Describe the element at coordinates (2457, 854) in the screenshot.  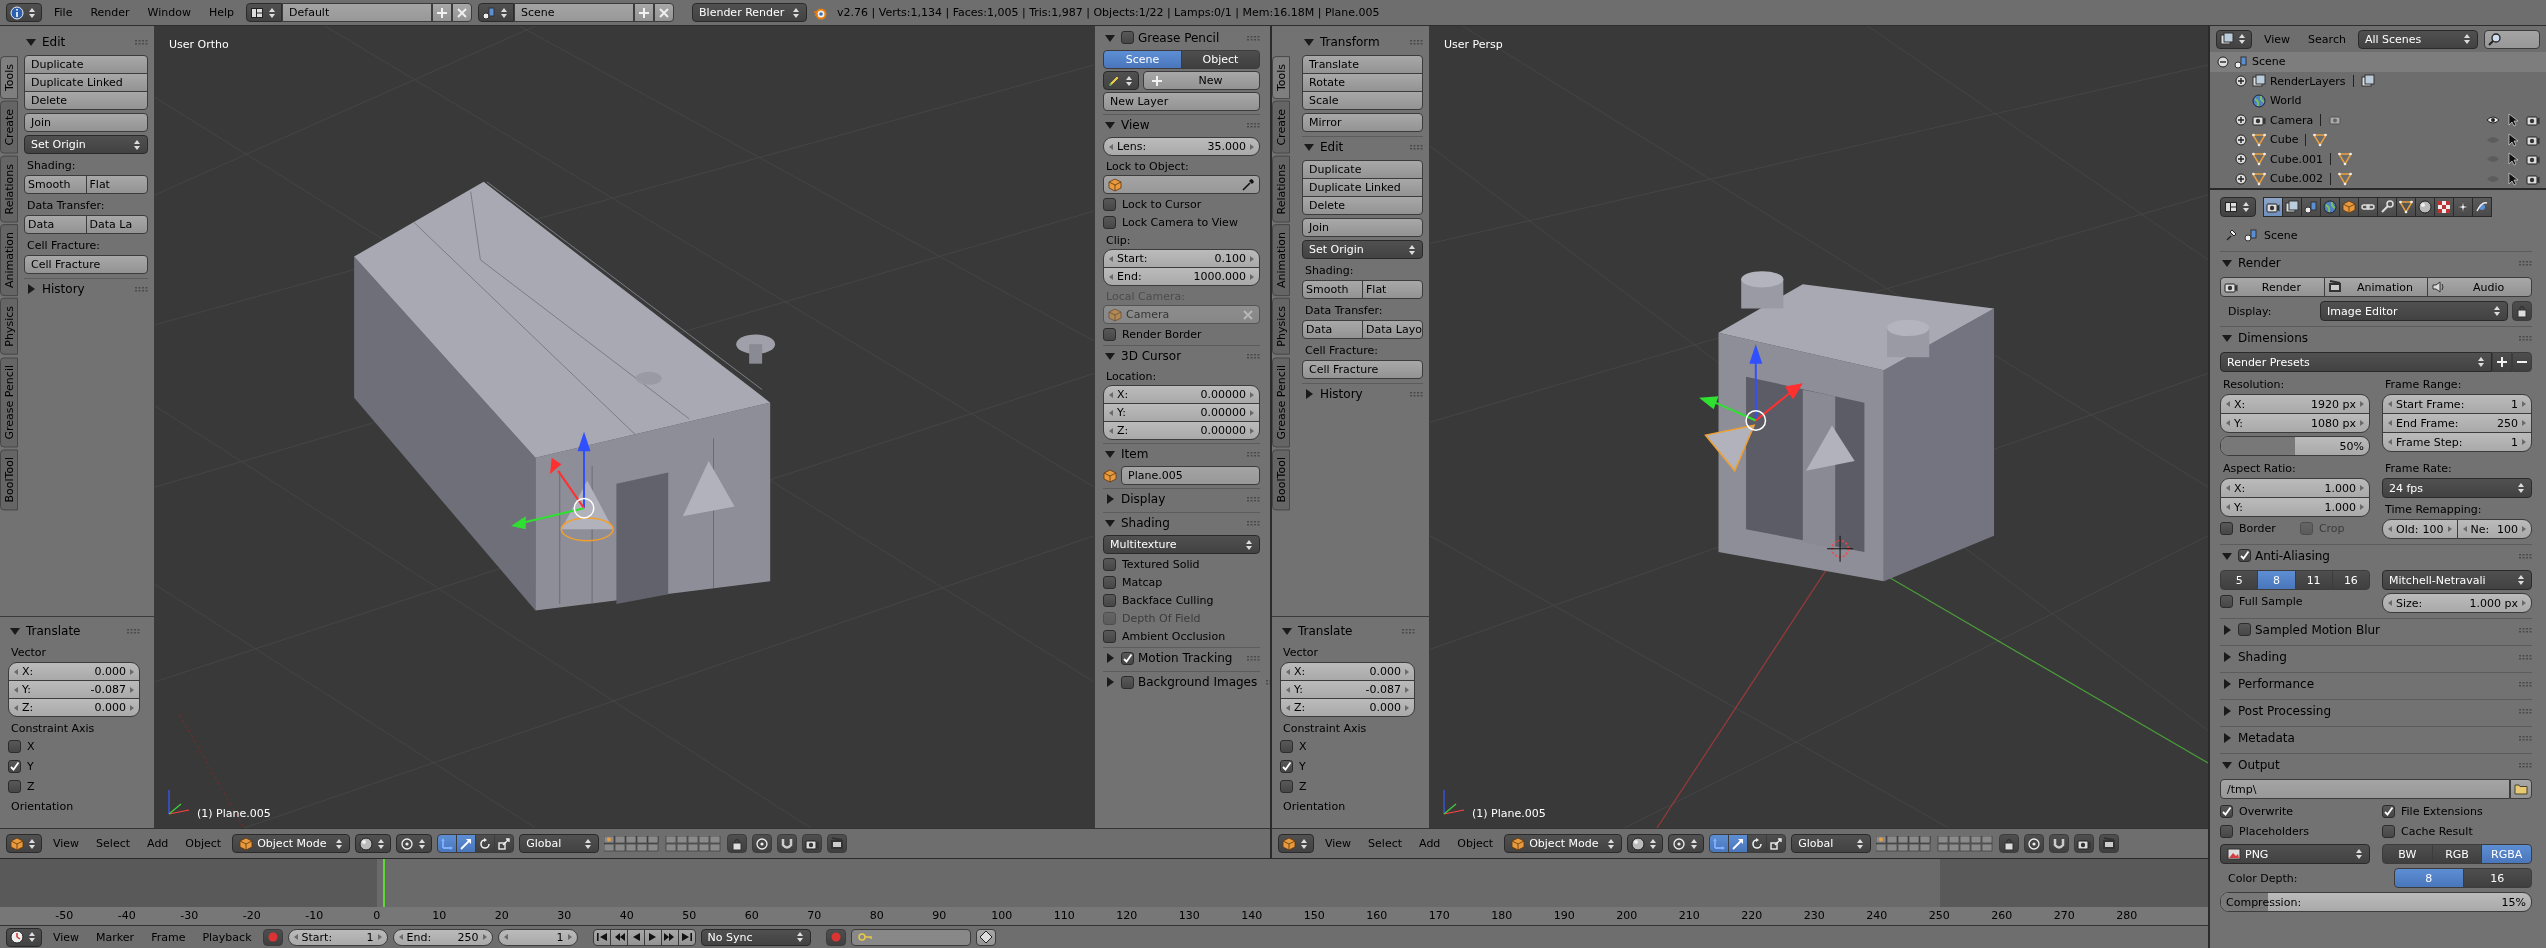
I see `toggle-button: RGB` at that location.